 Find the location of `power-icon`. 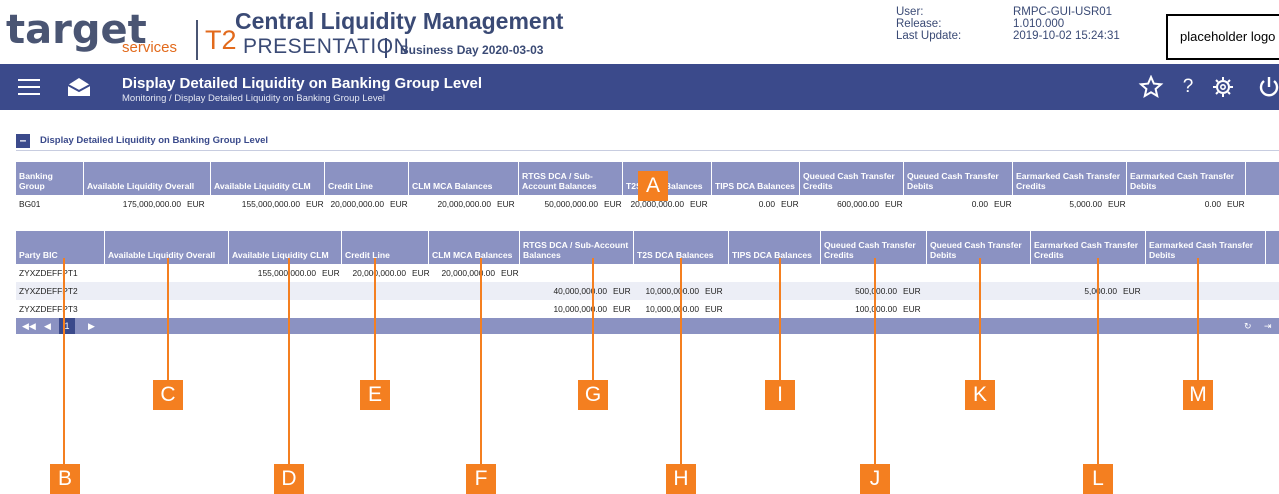

power-icon is located at coordinates (1267, 87).